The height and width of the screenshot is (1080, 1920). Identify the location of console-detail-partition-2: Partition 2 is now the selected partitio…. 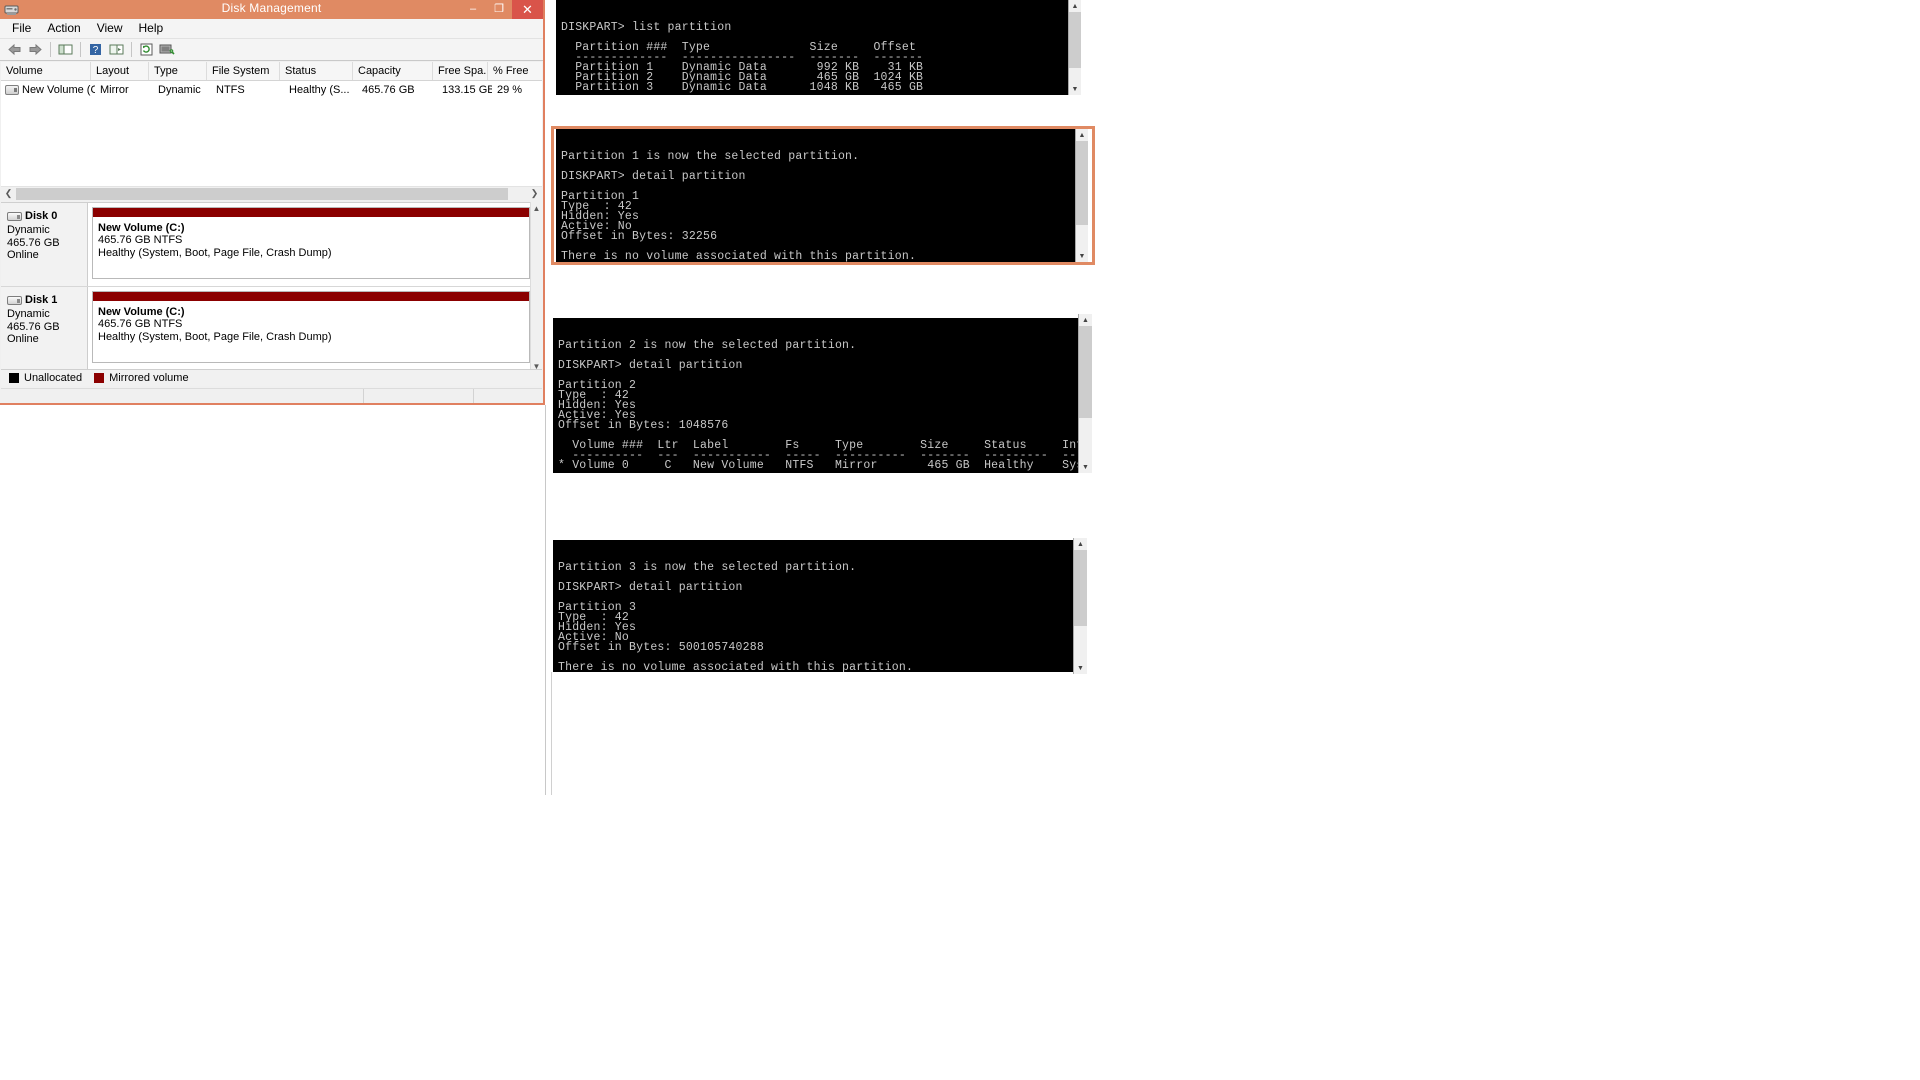
(817, 395).